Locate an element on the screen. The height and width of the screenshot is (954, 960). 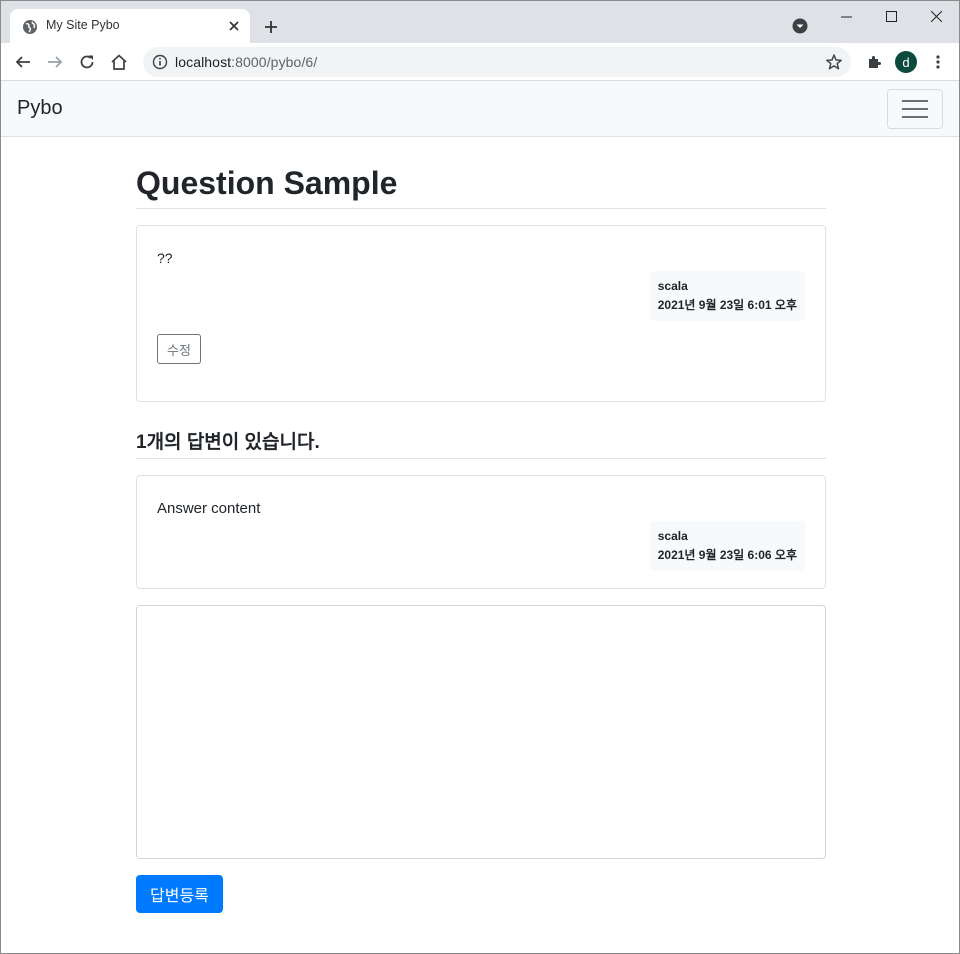
question-meta-badge: scala 2021년 9월 23일 6:01 오후 is located at coordinates (727, 296).